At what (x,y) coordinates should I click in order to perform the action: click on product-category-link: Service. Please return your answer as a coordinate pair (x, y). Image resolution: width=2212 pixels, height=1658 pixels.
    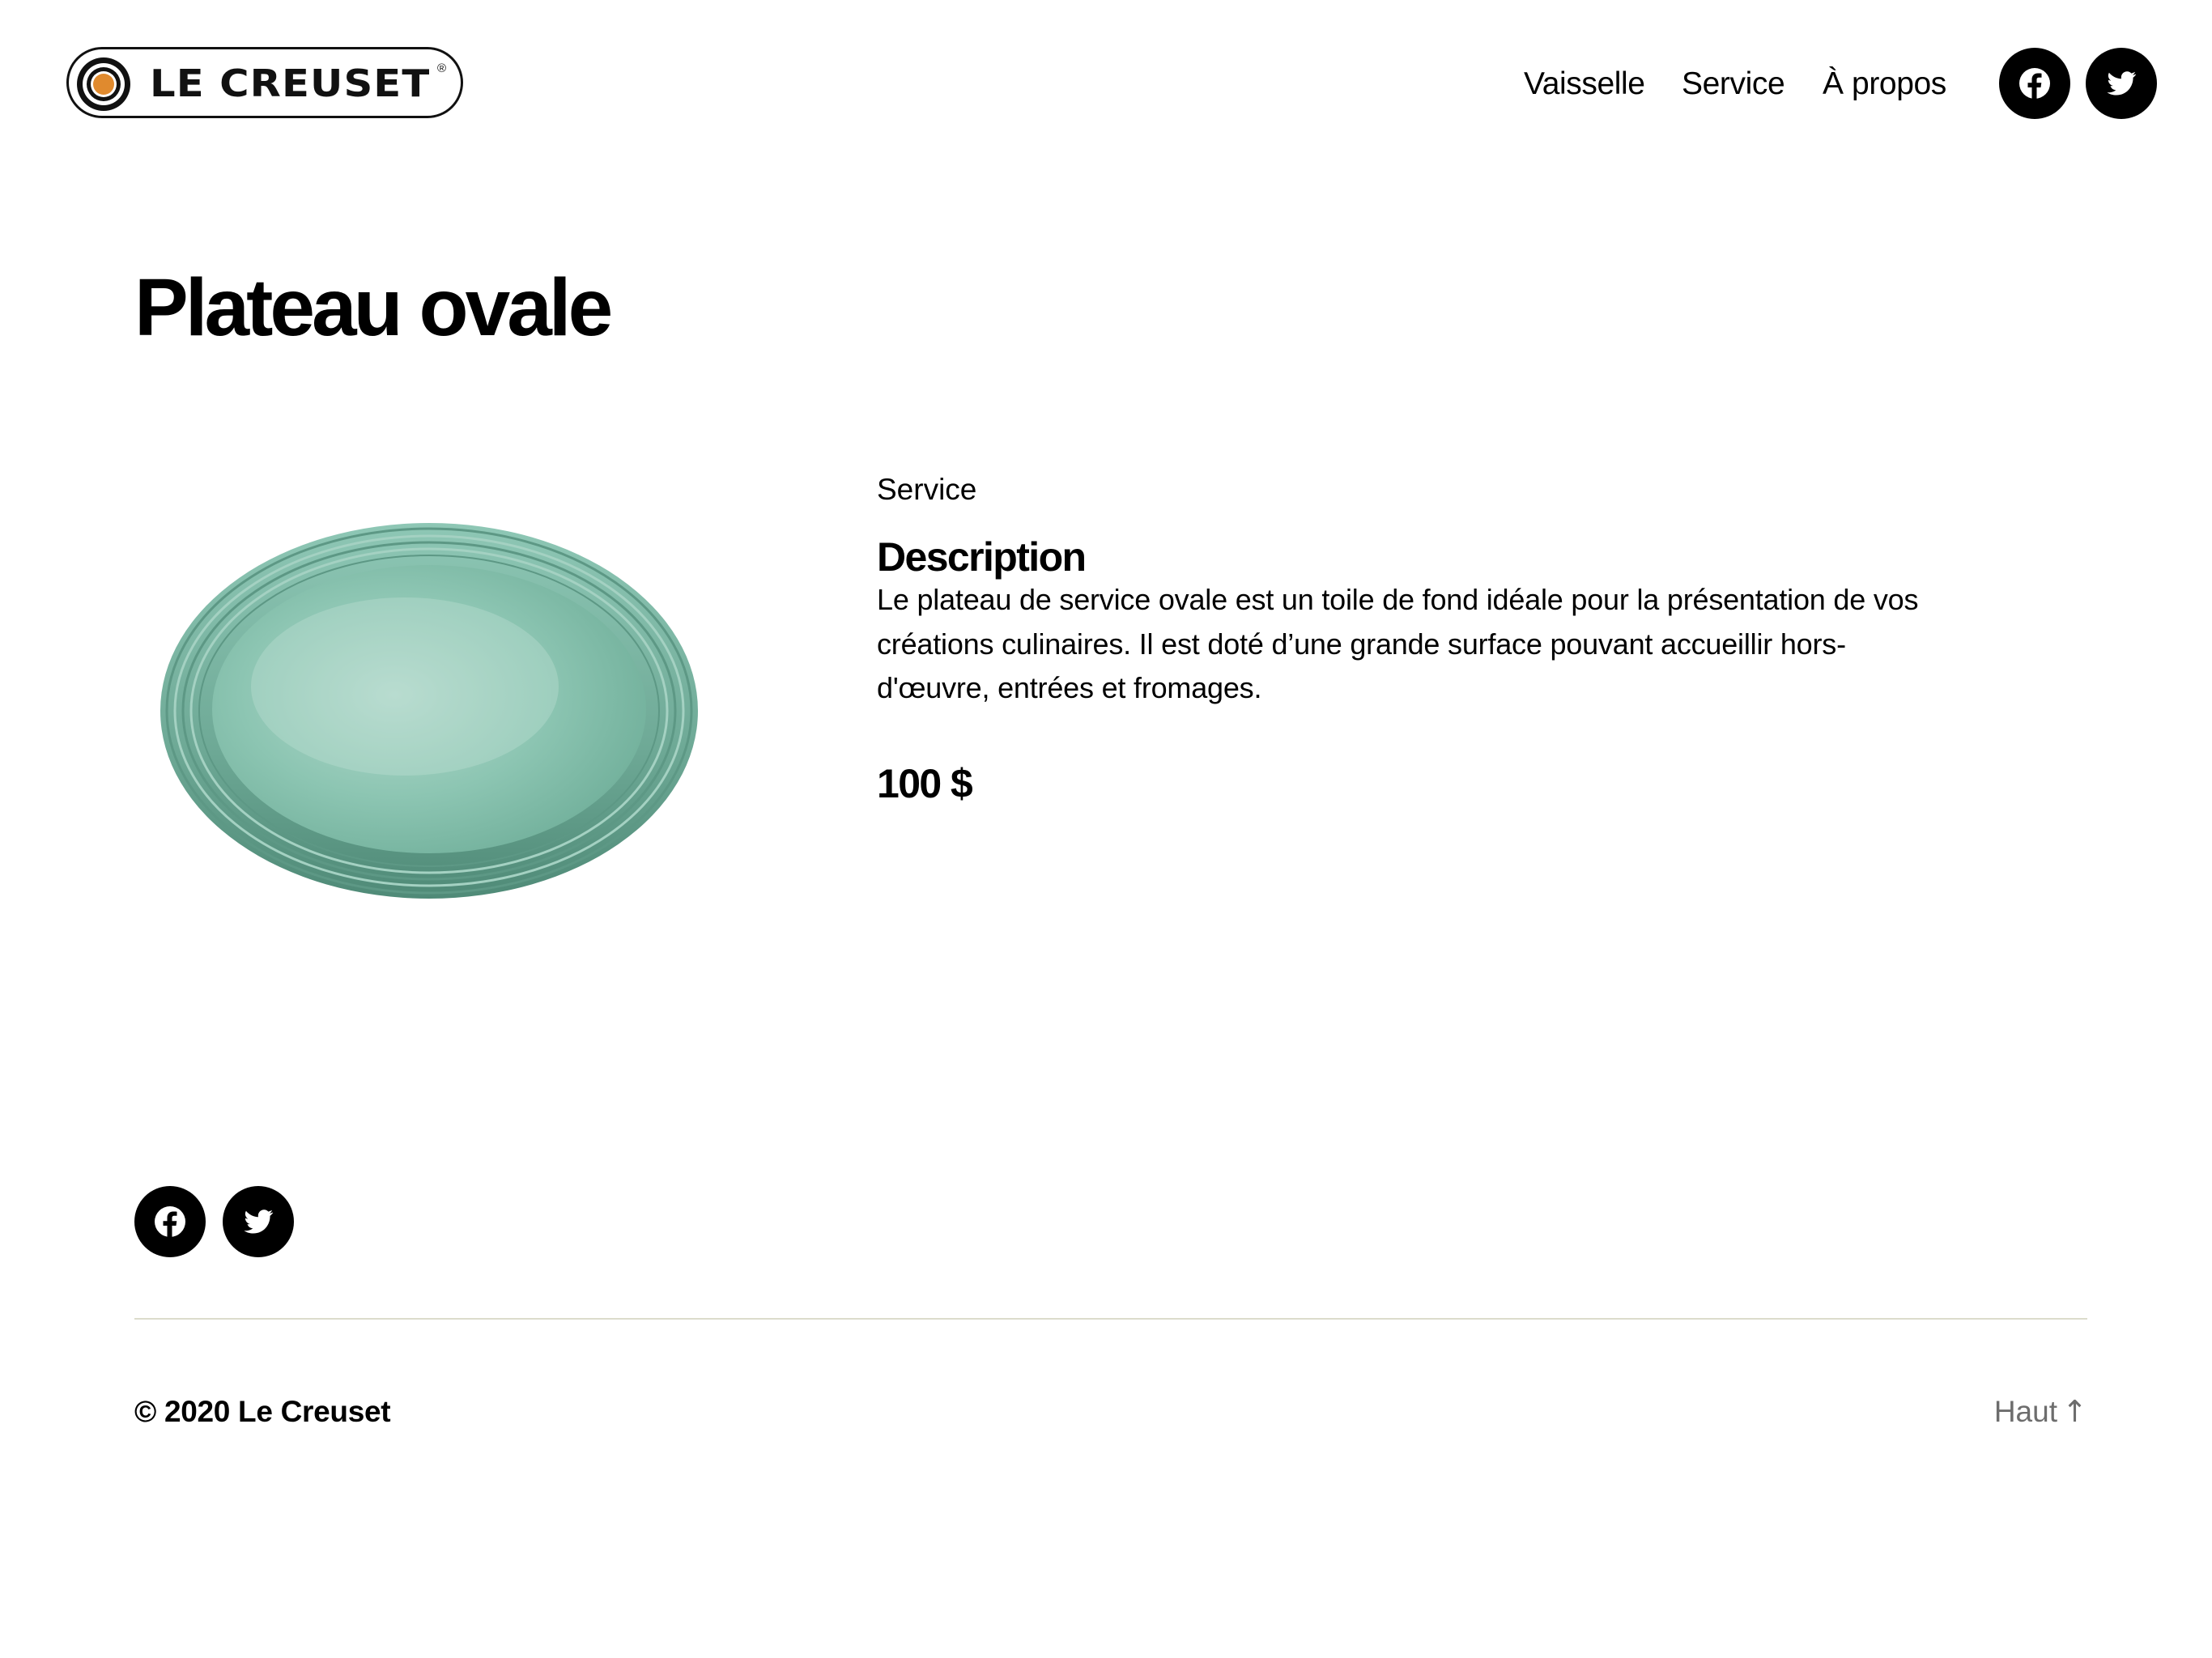
    Looking at the image, I should click on (927, 490).